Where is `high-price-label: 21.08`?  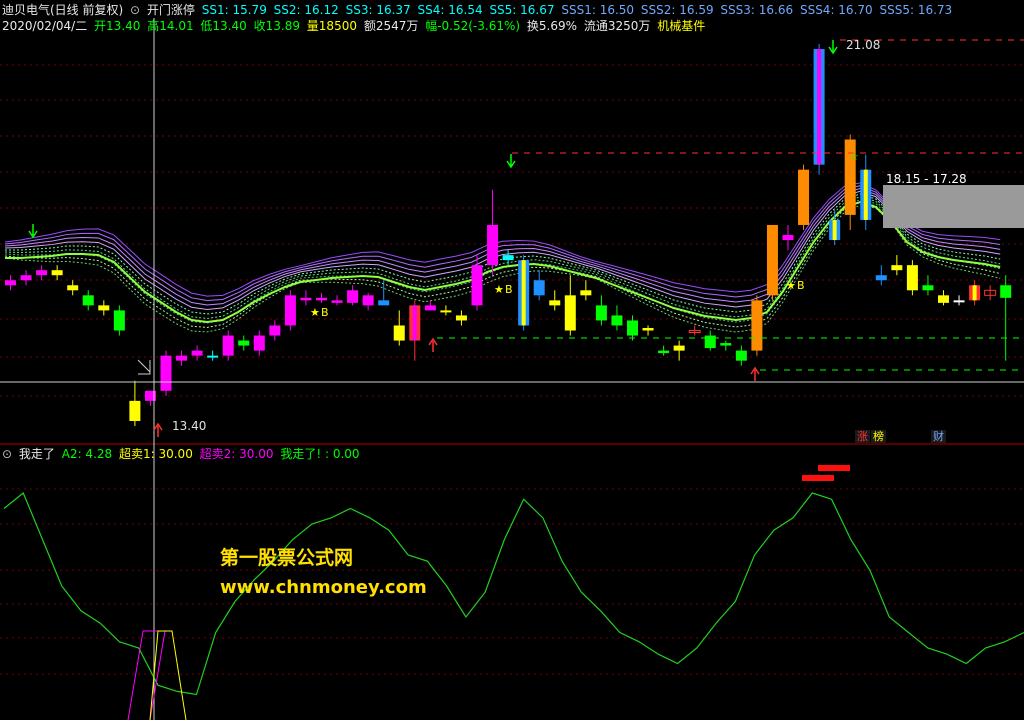 high-price-label: 21.08 is located at coordinates (863, 45).